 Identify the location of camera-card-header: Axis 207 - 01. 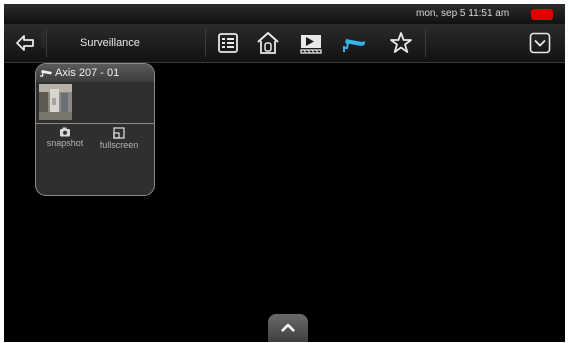
(95, 73).